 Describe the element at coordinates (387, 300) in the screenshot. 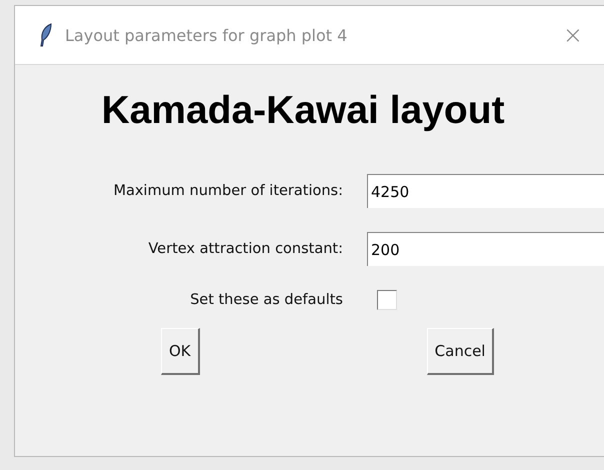

I see `checkbox` at that location.